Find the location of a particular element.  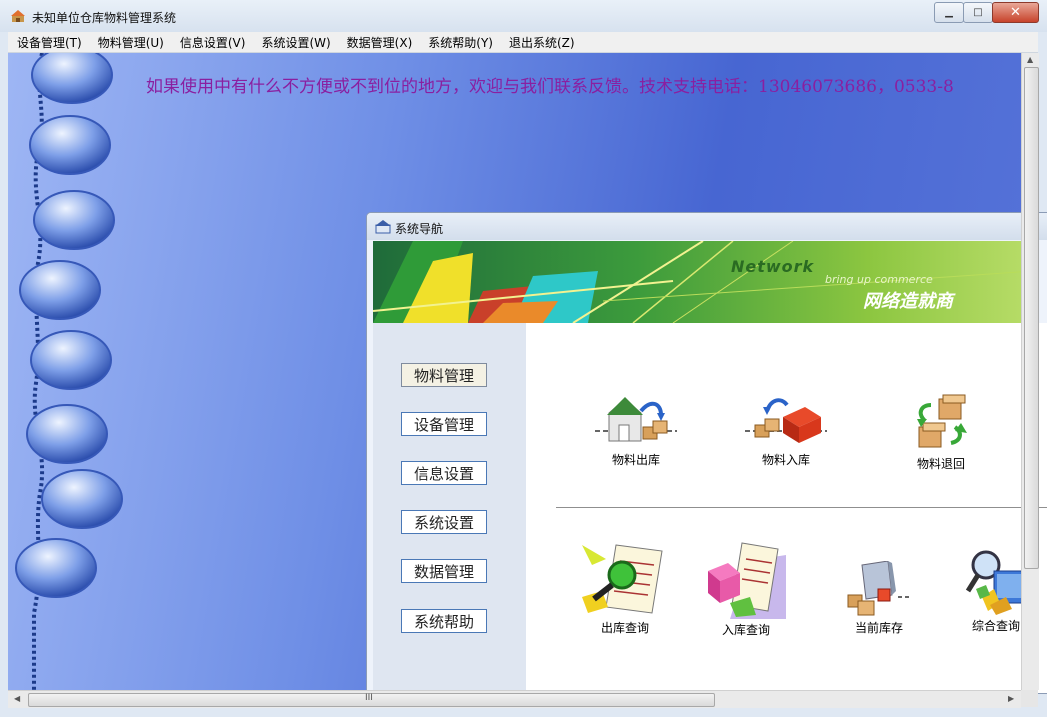

tile-inbound-query: 入库查询 is located at coordinates (746, 589).